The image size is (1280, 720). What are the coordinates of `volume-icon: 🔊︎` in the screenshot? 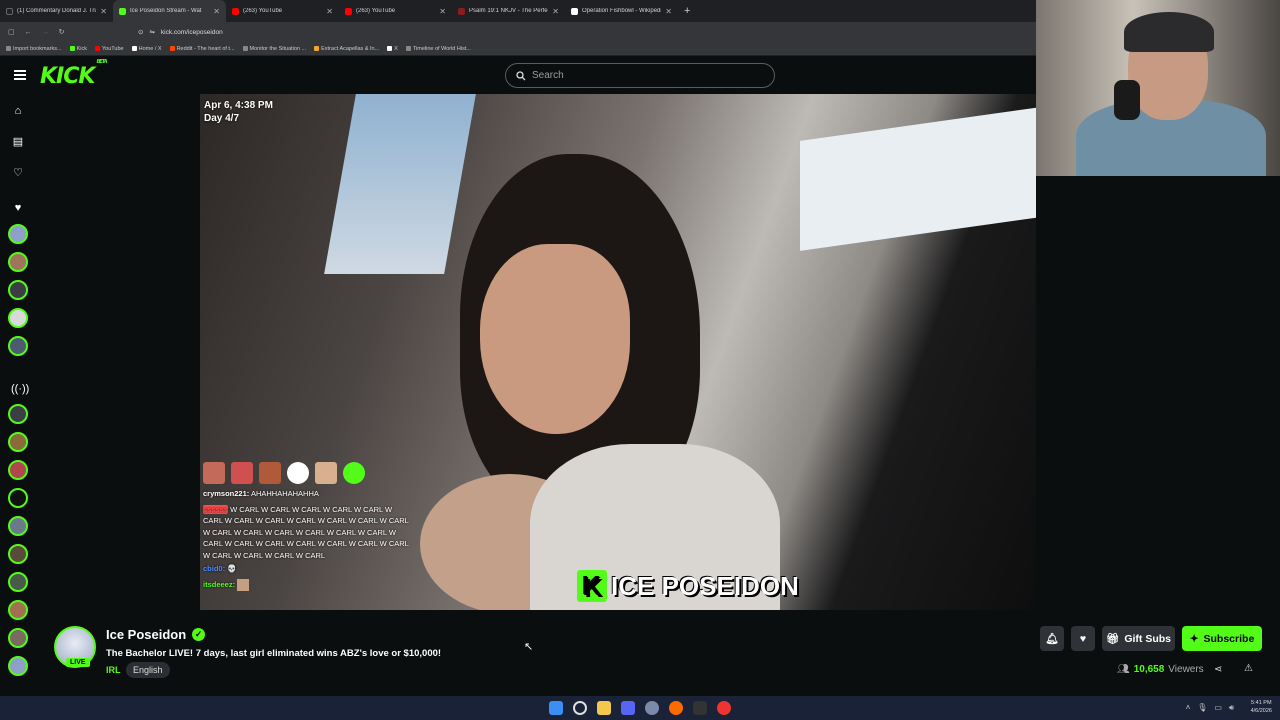 It's located at (1231, 708).